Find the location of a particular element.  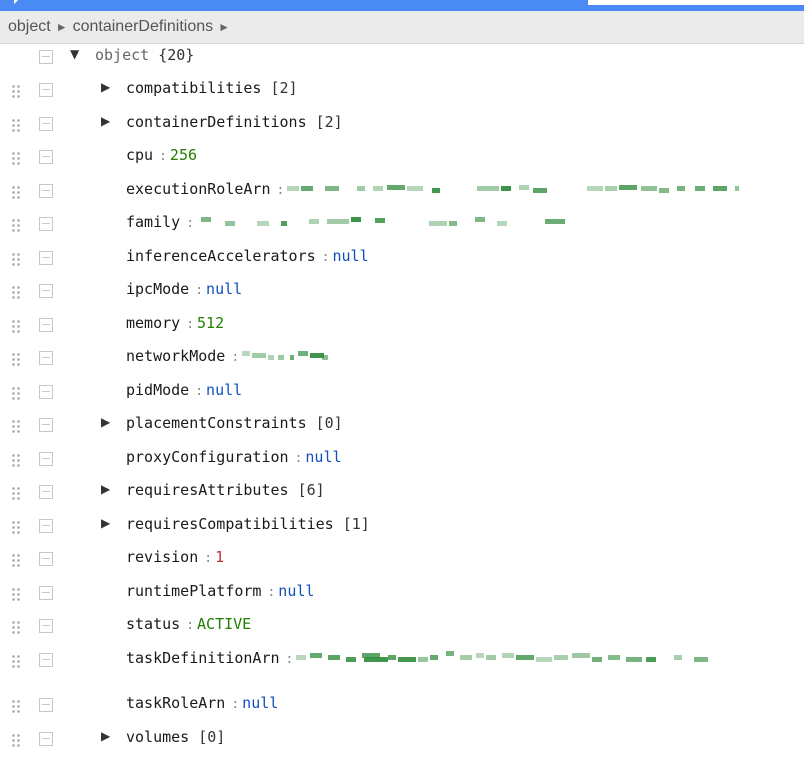

field-name: revision is located at coordinates (162, 557).